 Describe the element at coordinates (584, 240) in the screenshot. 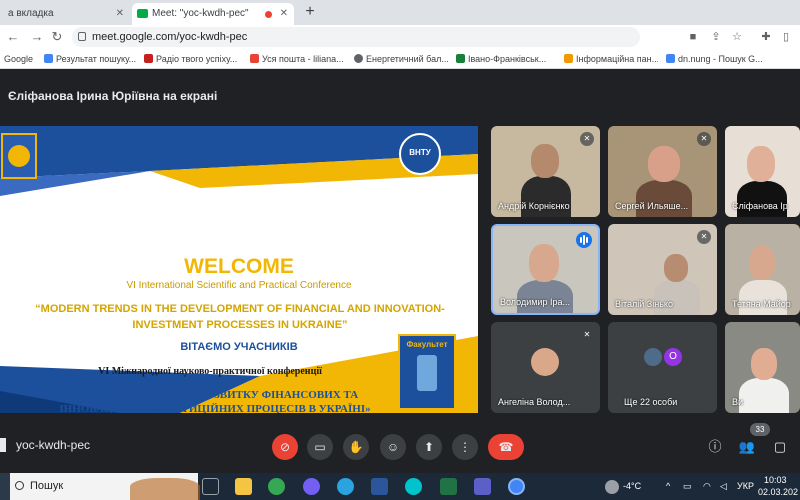

I see `speaking-indicator-icon` at that location.